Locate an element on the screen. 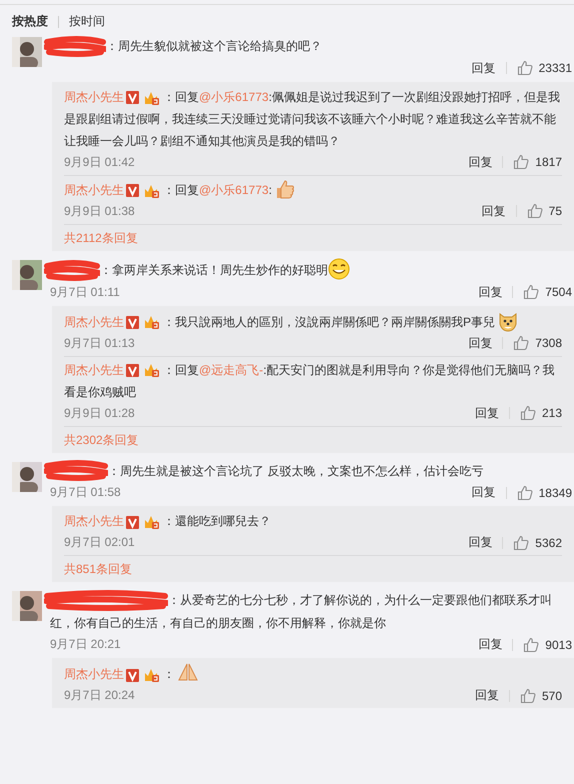  comment-text: ：周先生就是被这个言论坑了 反驳太晚，文案也不怎么样，估计会吃亏 is located at coordinates (312, 471).